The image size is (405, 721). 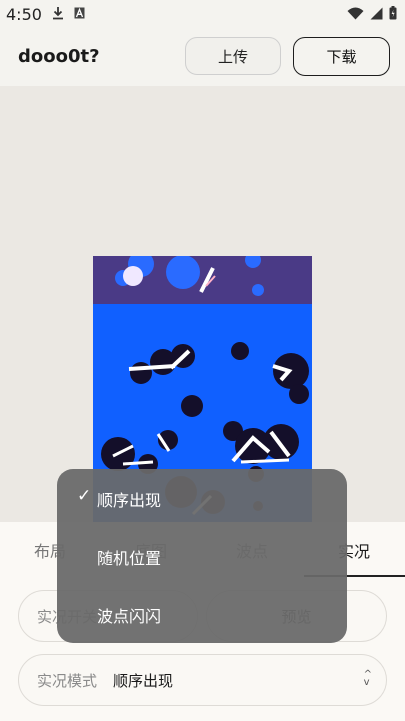 What do you see at coordinates (58, 13) in the screenshot?
I see `download-icon` at bounding box center [58, 13].